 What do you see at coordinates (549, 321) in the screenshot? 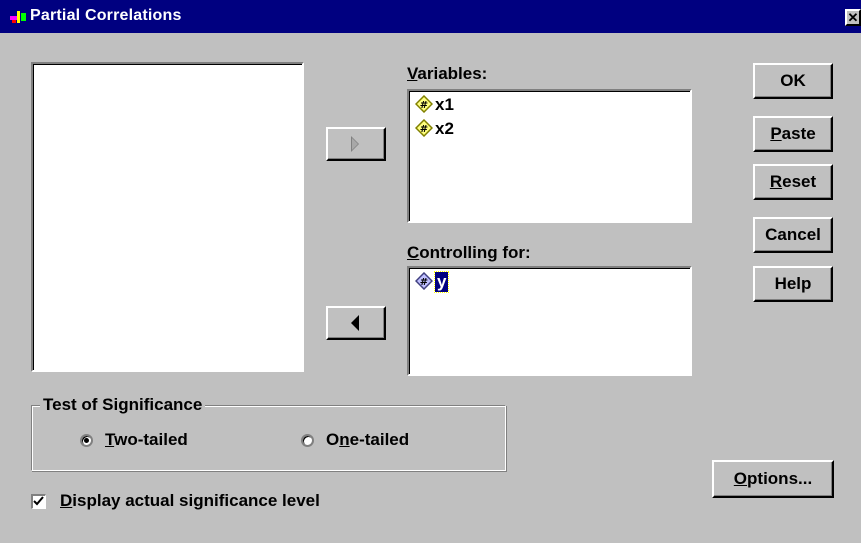
I see `controlling-for-list: # y` at bounding box center [549, 321].